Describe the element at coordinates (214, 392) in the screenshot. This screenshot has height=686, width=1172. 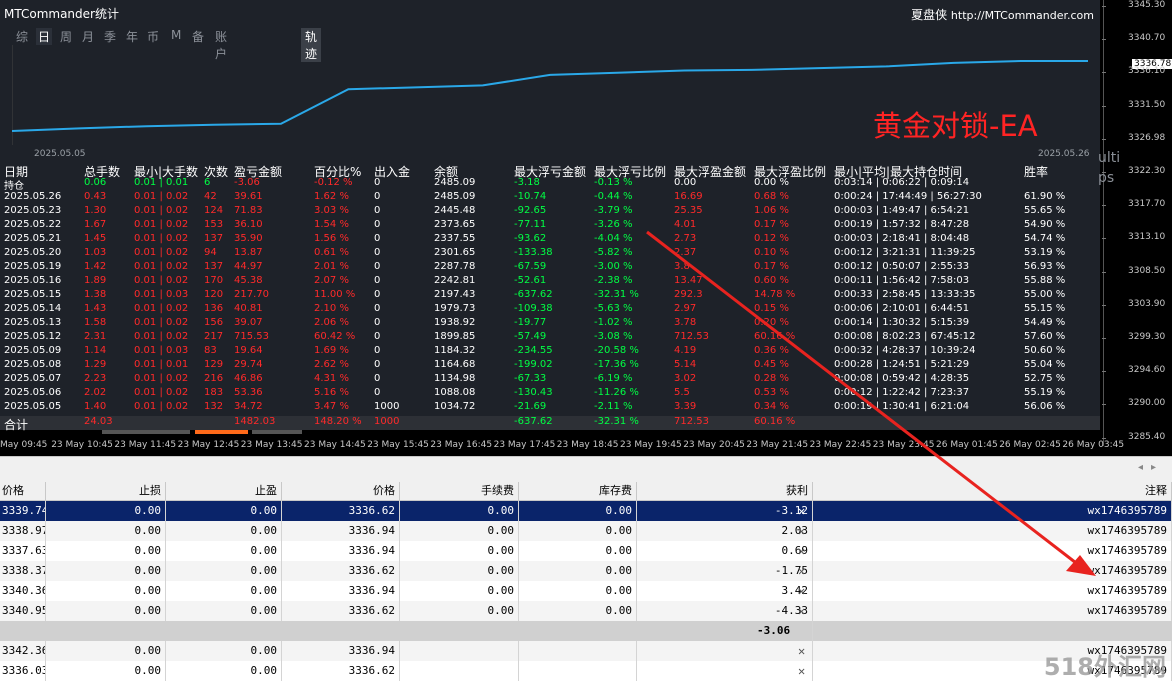
I see `stats-cell: 183` at that location.